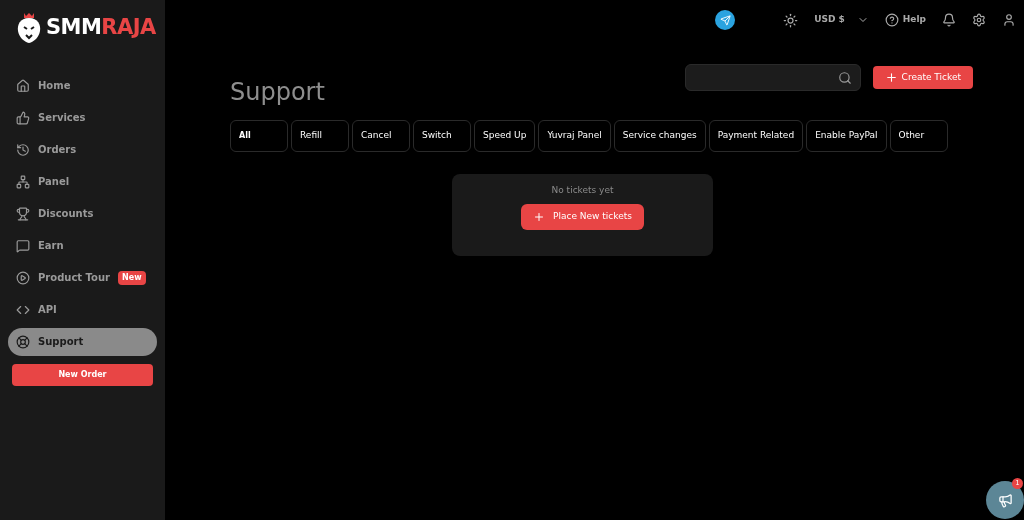  What do you see at coordinates (1009, 20) in the screenshot?
I see `user-icon` at bounding box center [1009, 20].